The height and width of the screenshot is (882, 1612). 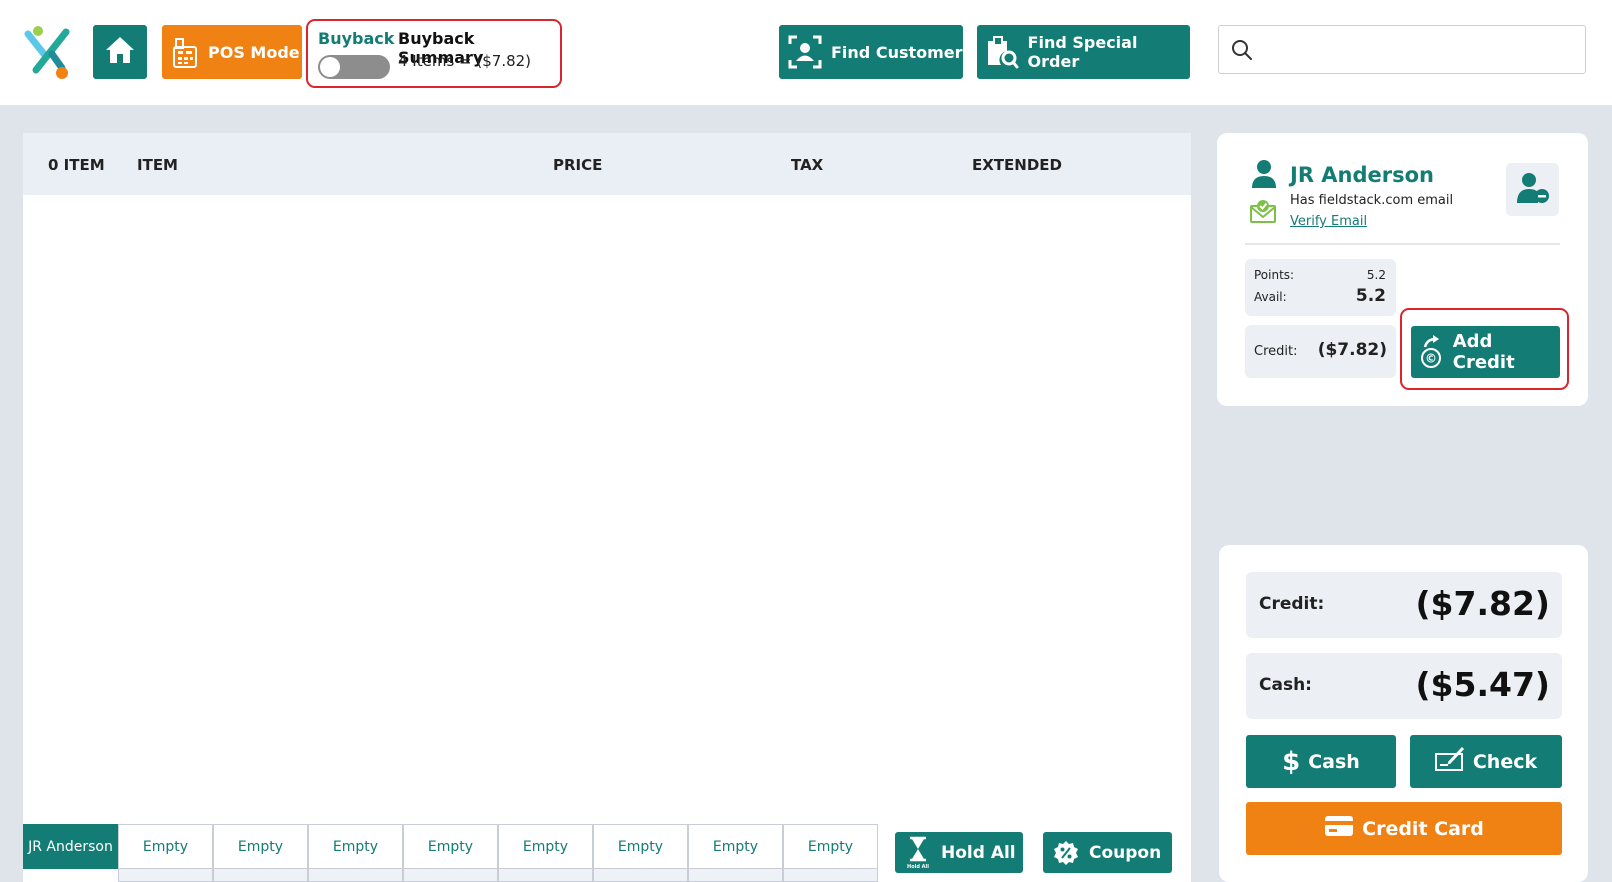 I want to click on points-label: Points:, so click(x=1274, y=275).